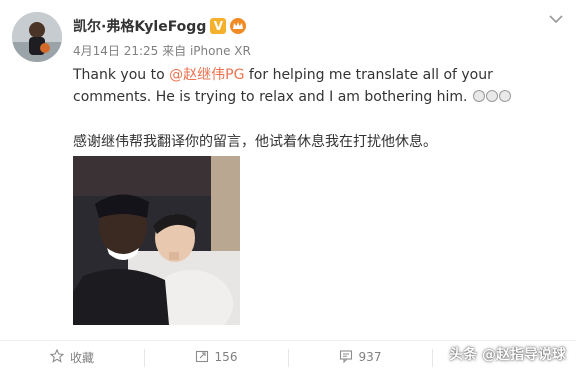  Describe the element at coordinates (206, 51) in the screenshot. I see `post-source: 来自 iPhone XR` at that location.